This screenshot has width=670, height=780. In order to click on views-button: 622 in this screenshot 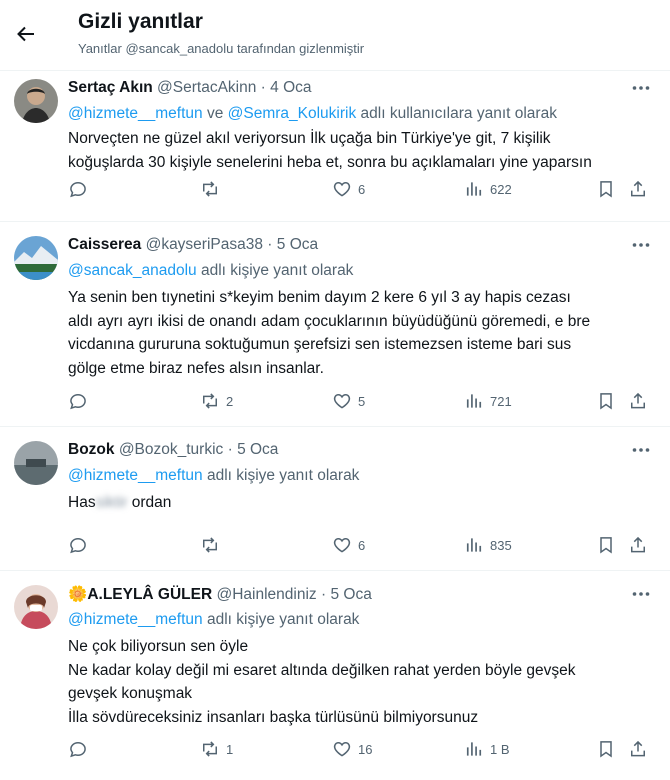, I will do `click(488, 189)`.